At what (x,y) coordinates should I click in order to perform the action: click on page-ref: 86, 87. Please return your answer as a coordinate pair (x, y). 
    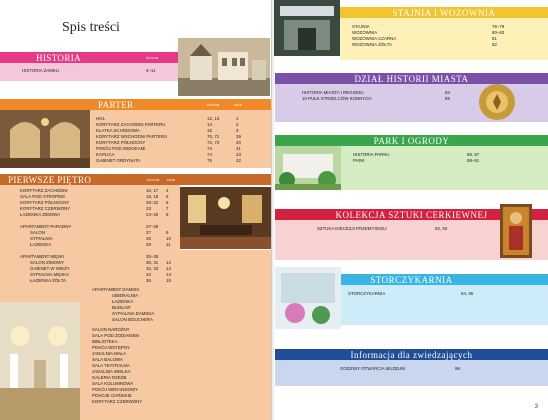
    Looking at the image, I should click on (473, 154).